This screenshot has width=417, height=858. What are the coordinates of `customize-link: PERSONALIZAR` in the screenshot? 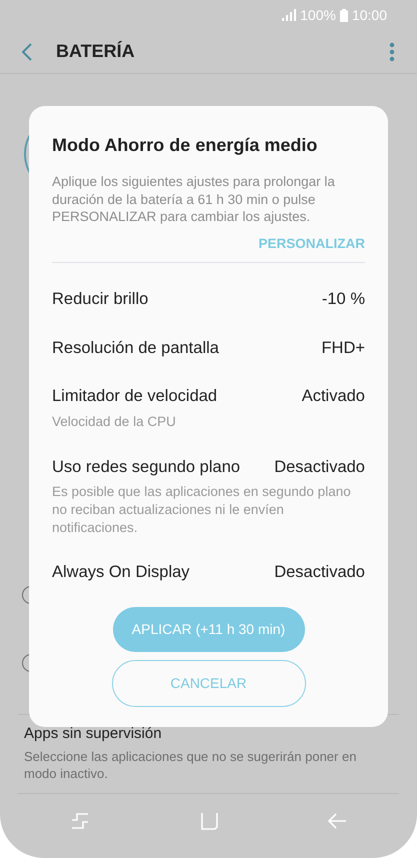 It's located at (311, 244).